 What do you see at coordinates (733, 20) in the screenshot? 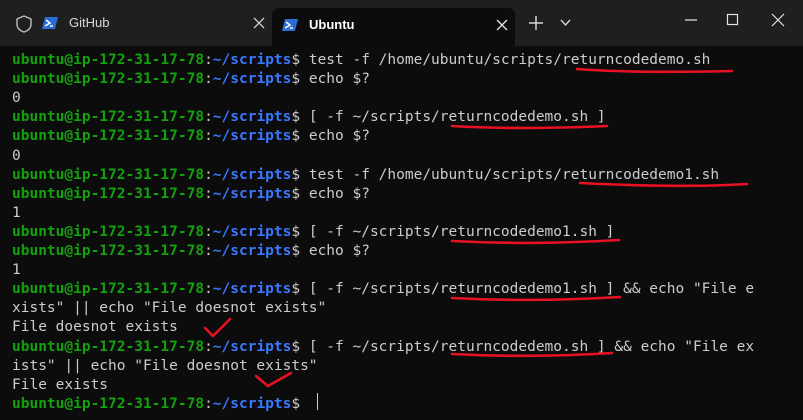
I see `maximize-button` at bounding box center [733, 20].